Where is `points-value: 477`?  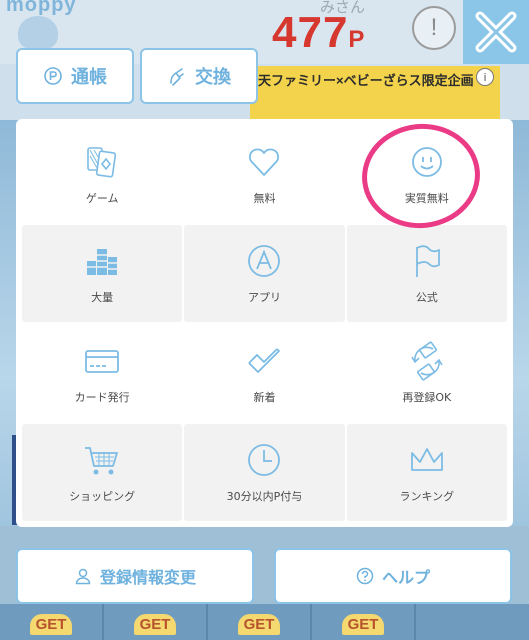 points-value: 477 is located at coordinates (310, 32).